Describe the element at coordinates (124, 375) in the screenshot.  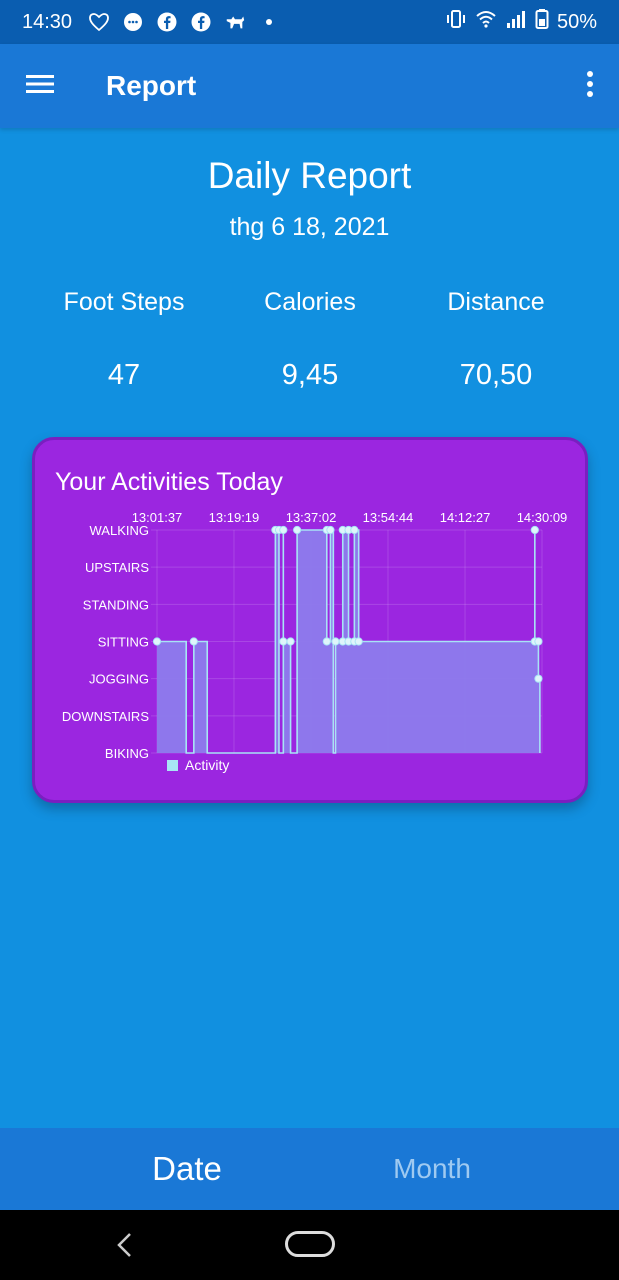
I see `stat-value: 47` at that location.